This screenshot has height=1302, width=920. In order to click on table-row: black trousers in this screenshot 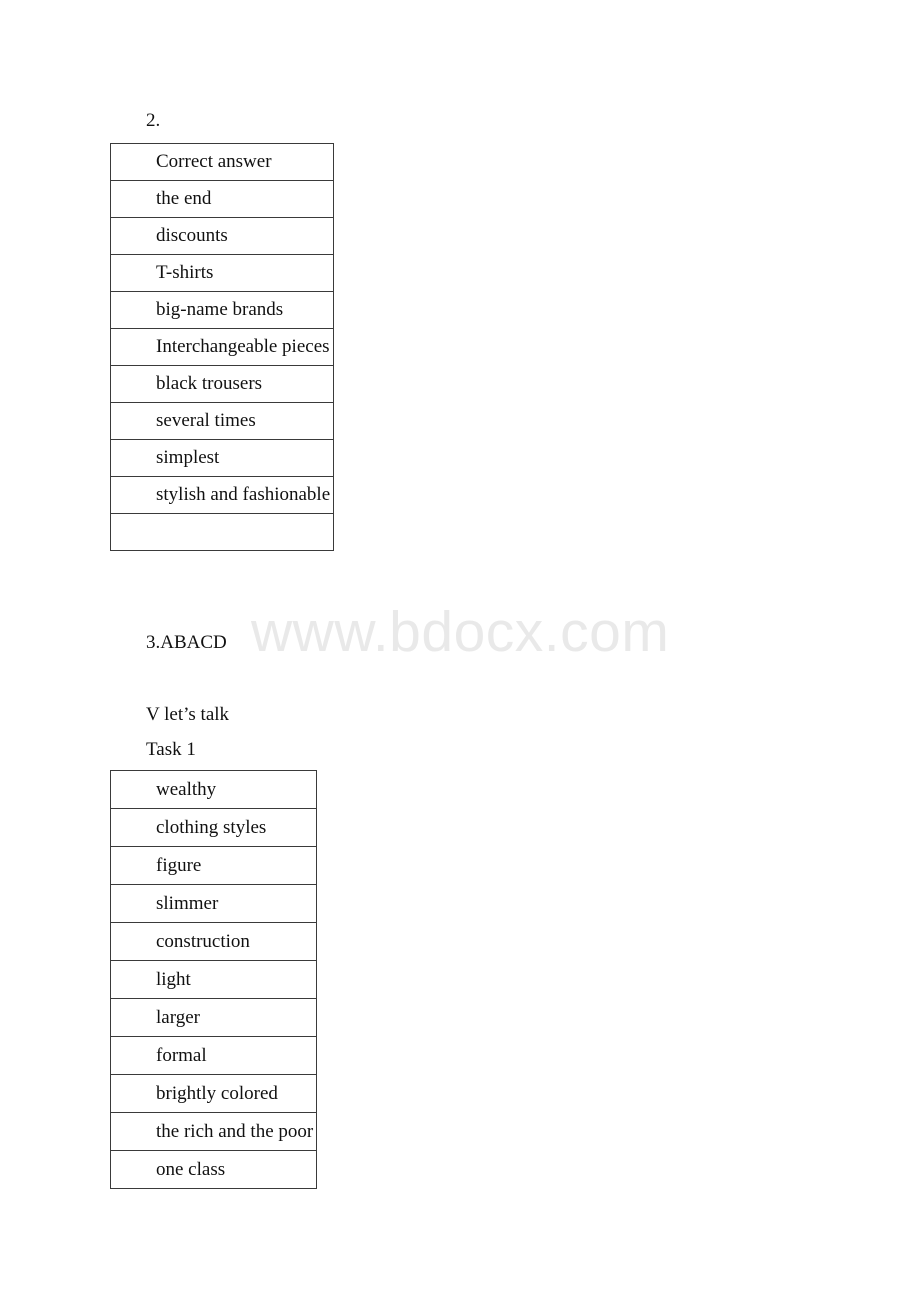, I will do `click(222, 384)`.